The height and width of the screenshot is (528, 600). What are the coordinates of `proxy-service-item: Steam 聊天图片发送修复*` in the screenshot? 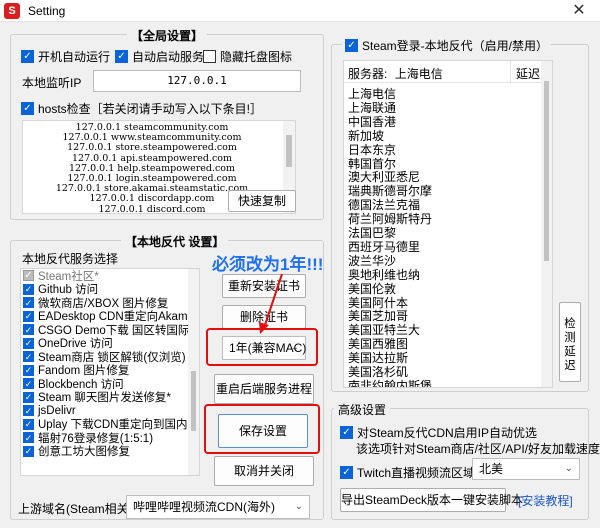 It's located at (110, 398).